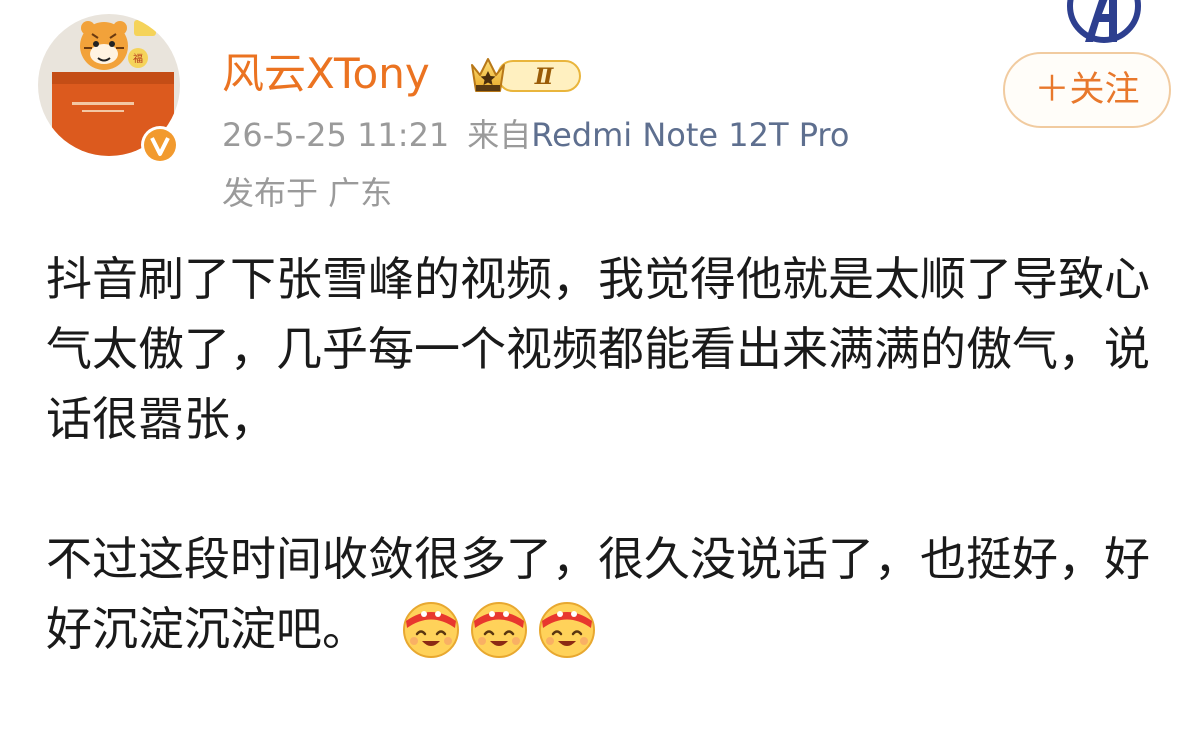  I want to click on post-location: 发布于 广东, so click(307, 193).